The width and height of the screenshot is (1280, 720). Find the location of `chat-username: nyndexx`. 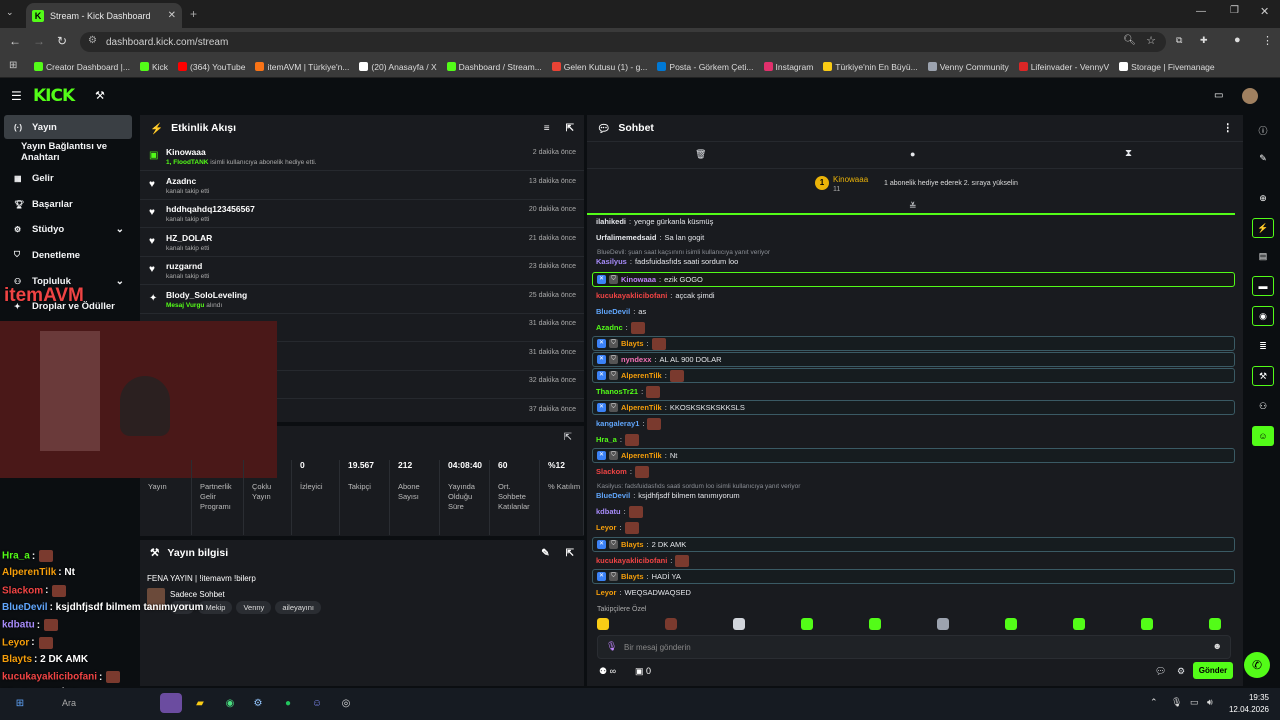

chat-username: nyndexx is located at coordinates (636, 359).